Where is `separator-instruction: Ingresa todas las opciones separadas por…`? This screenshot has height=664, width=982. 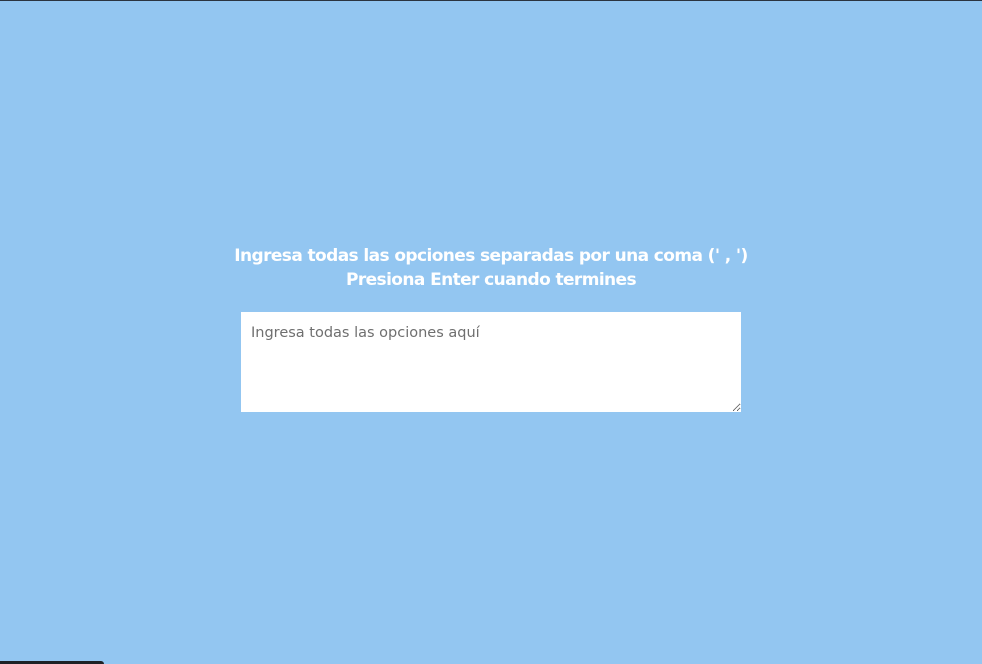 separator-instruction: Ingresa todas las opciones separadas por… is located at coordinates (491, 256).